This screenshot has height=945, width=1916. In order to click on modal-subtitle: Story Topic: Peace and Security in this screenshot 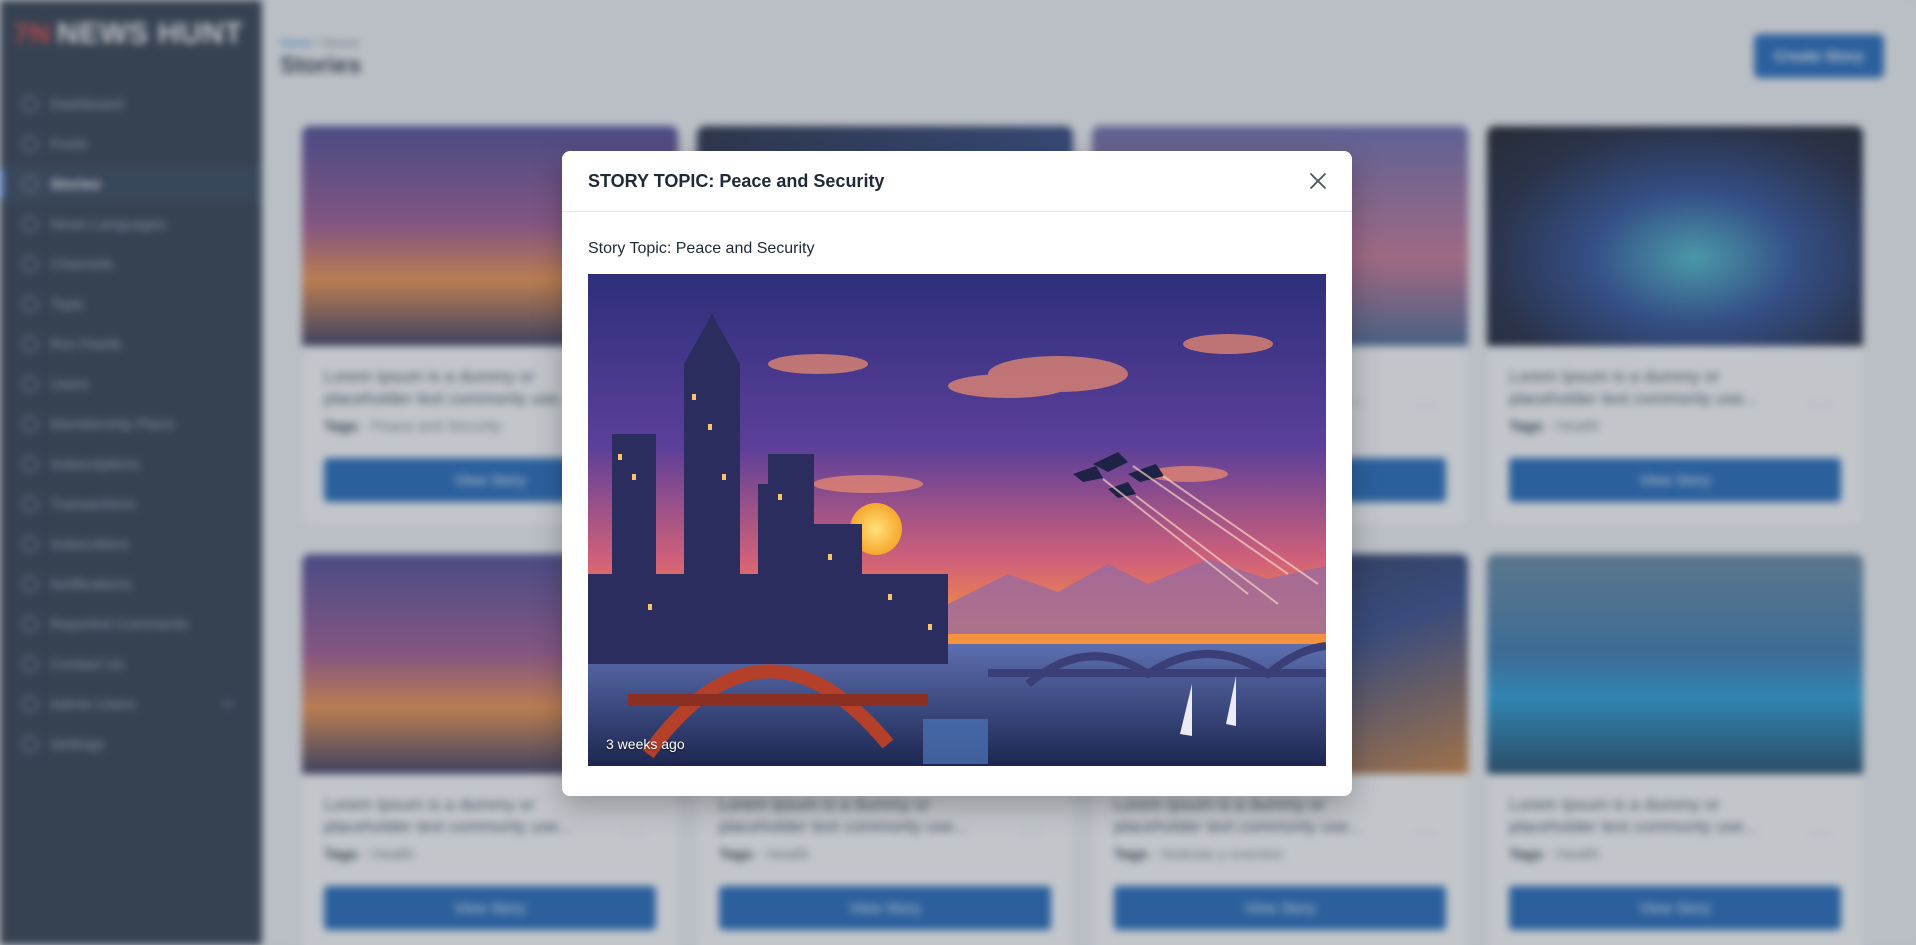, I will do `click(701, 248)`.